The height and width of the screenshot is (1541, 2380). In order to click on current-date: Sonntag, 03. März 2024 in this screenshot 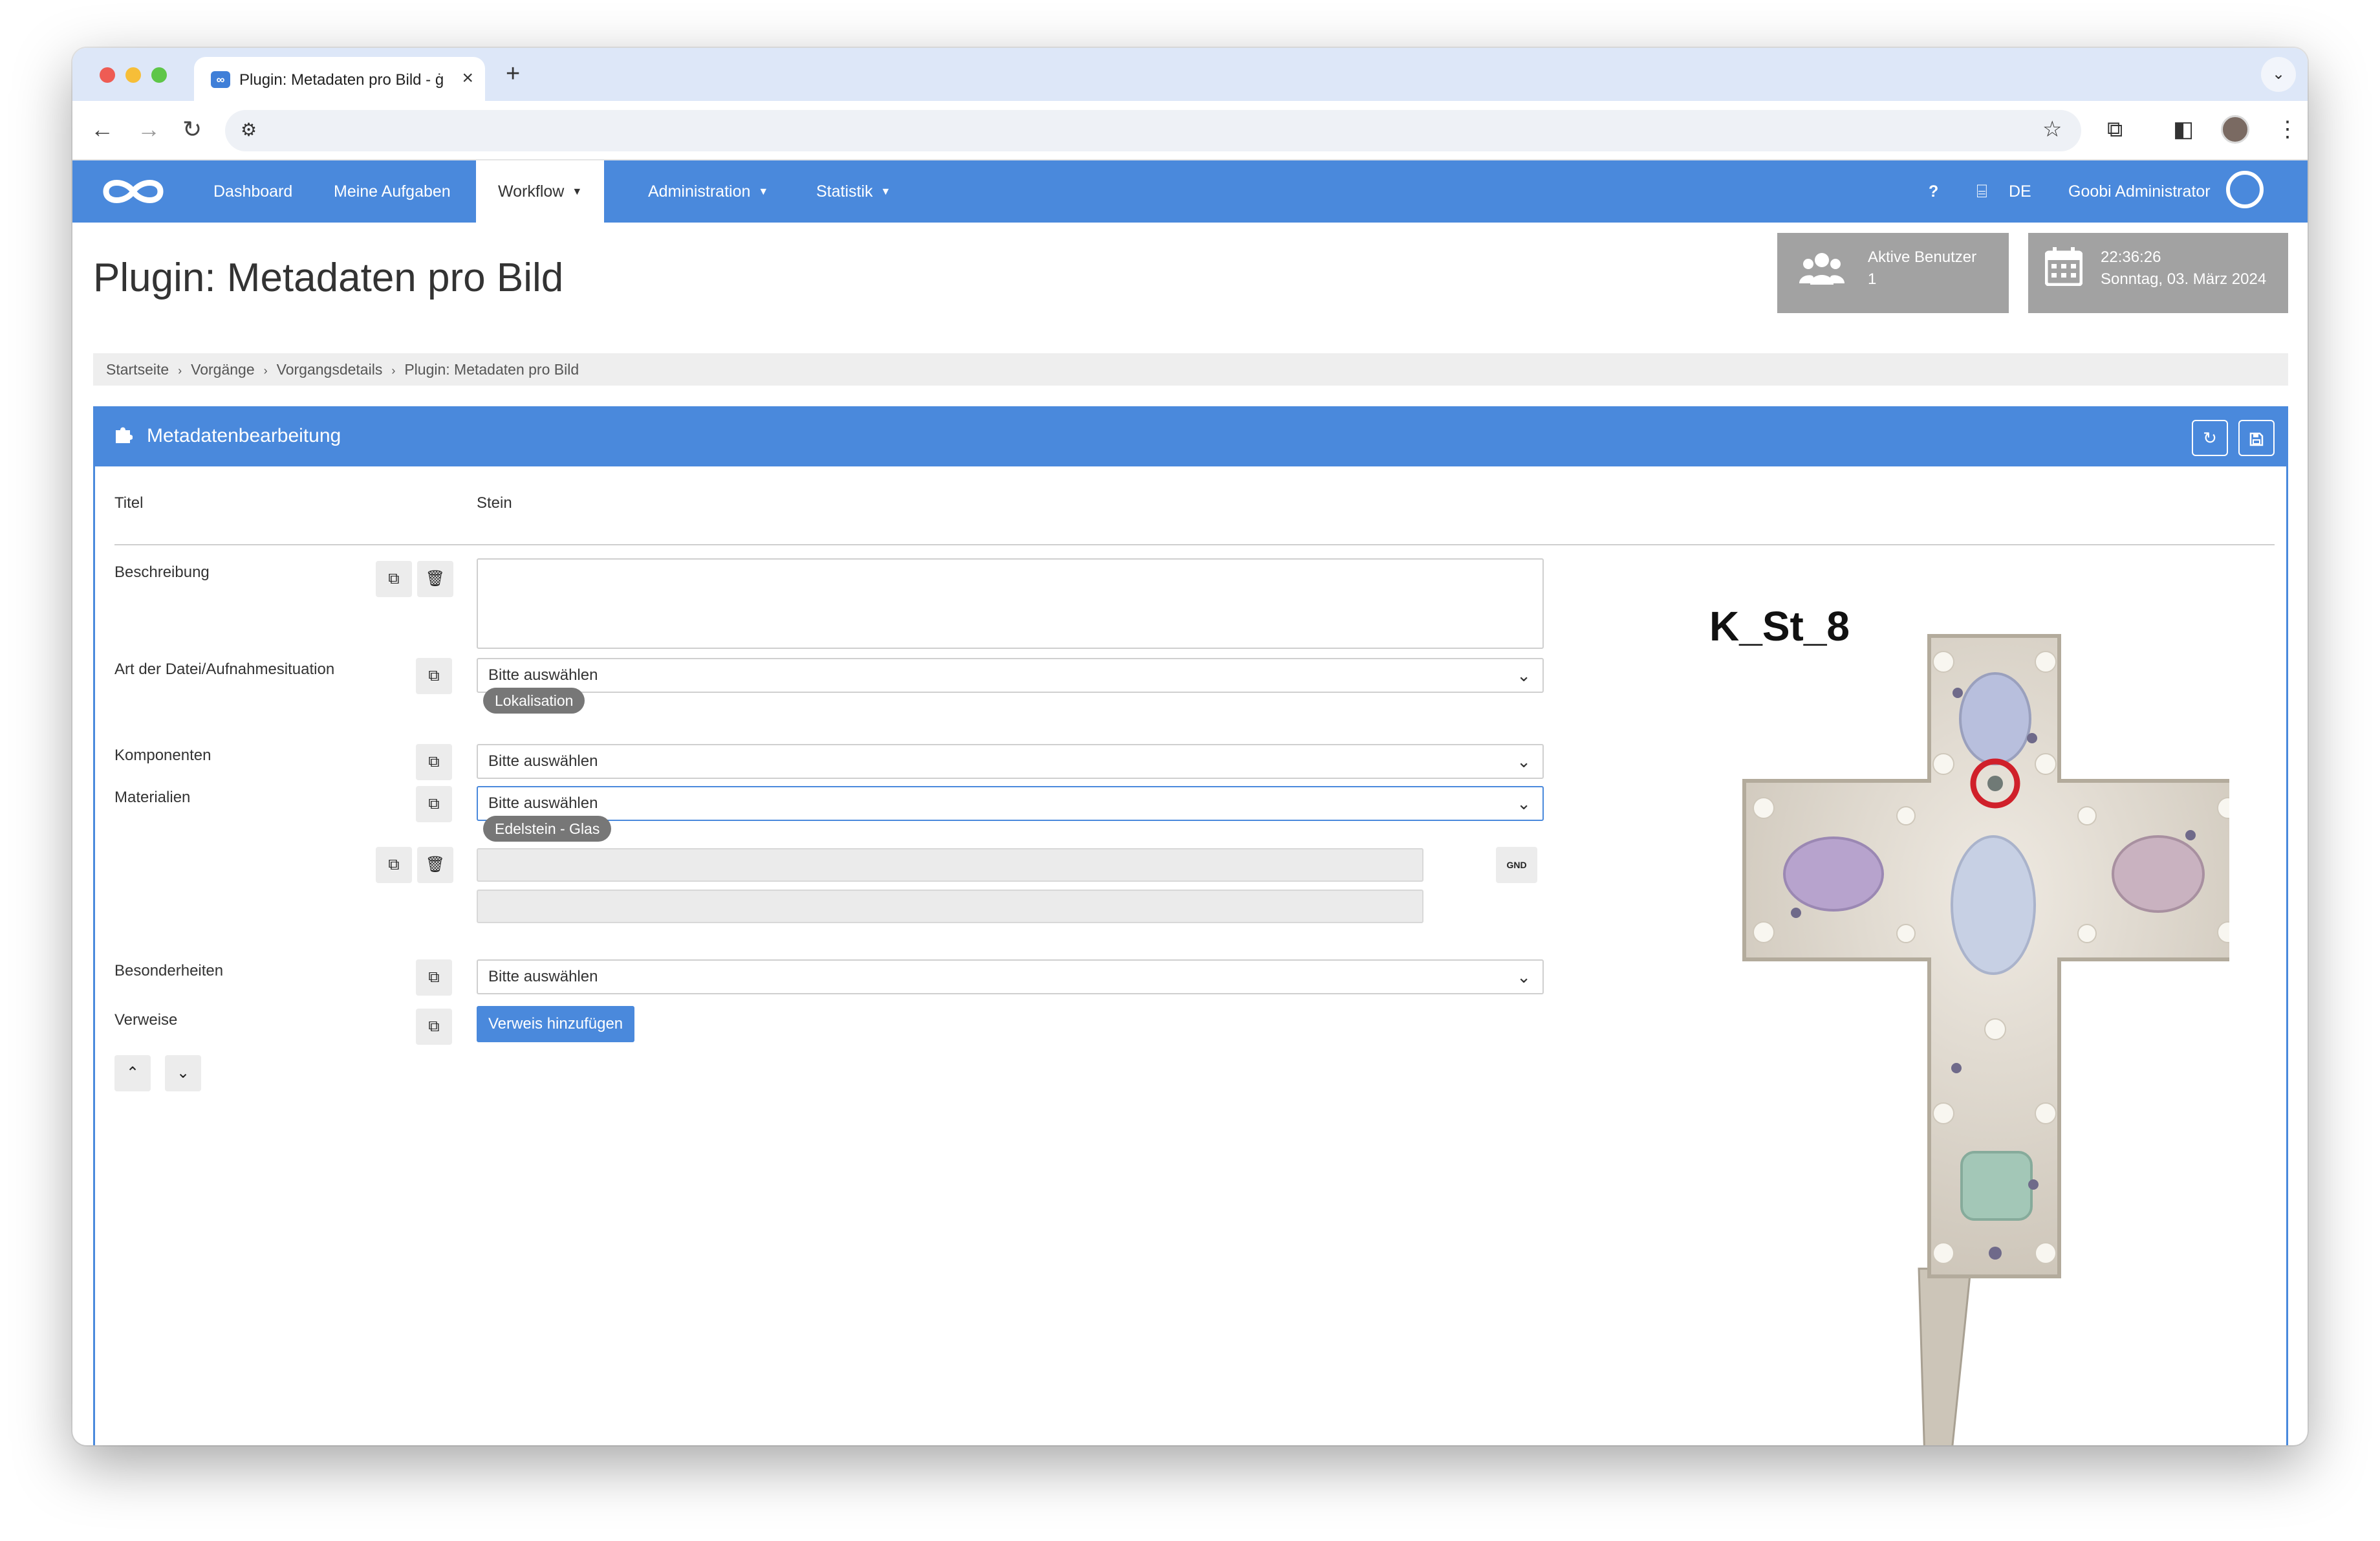, I will do `click(2184, 279)`.